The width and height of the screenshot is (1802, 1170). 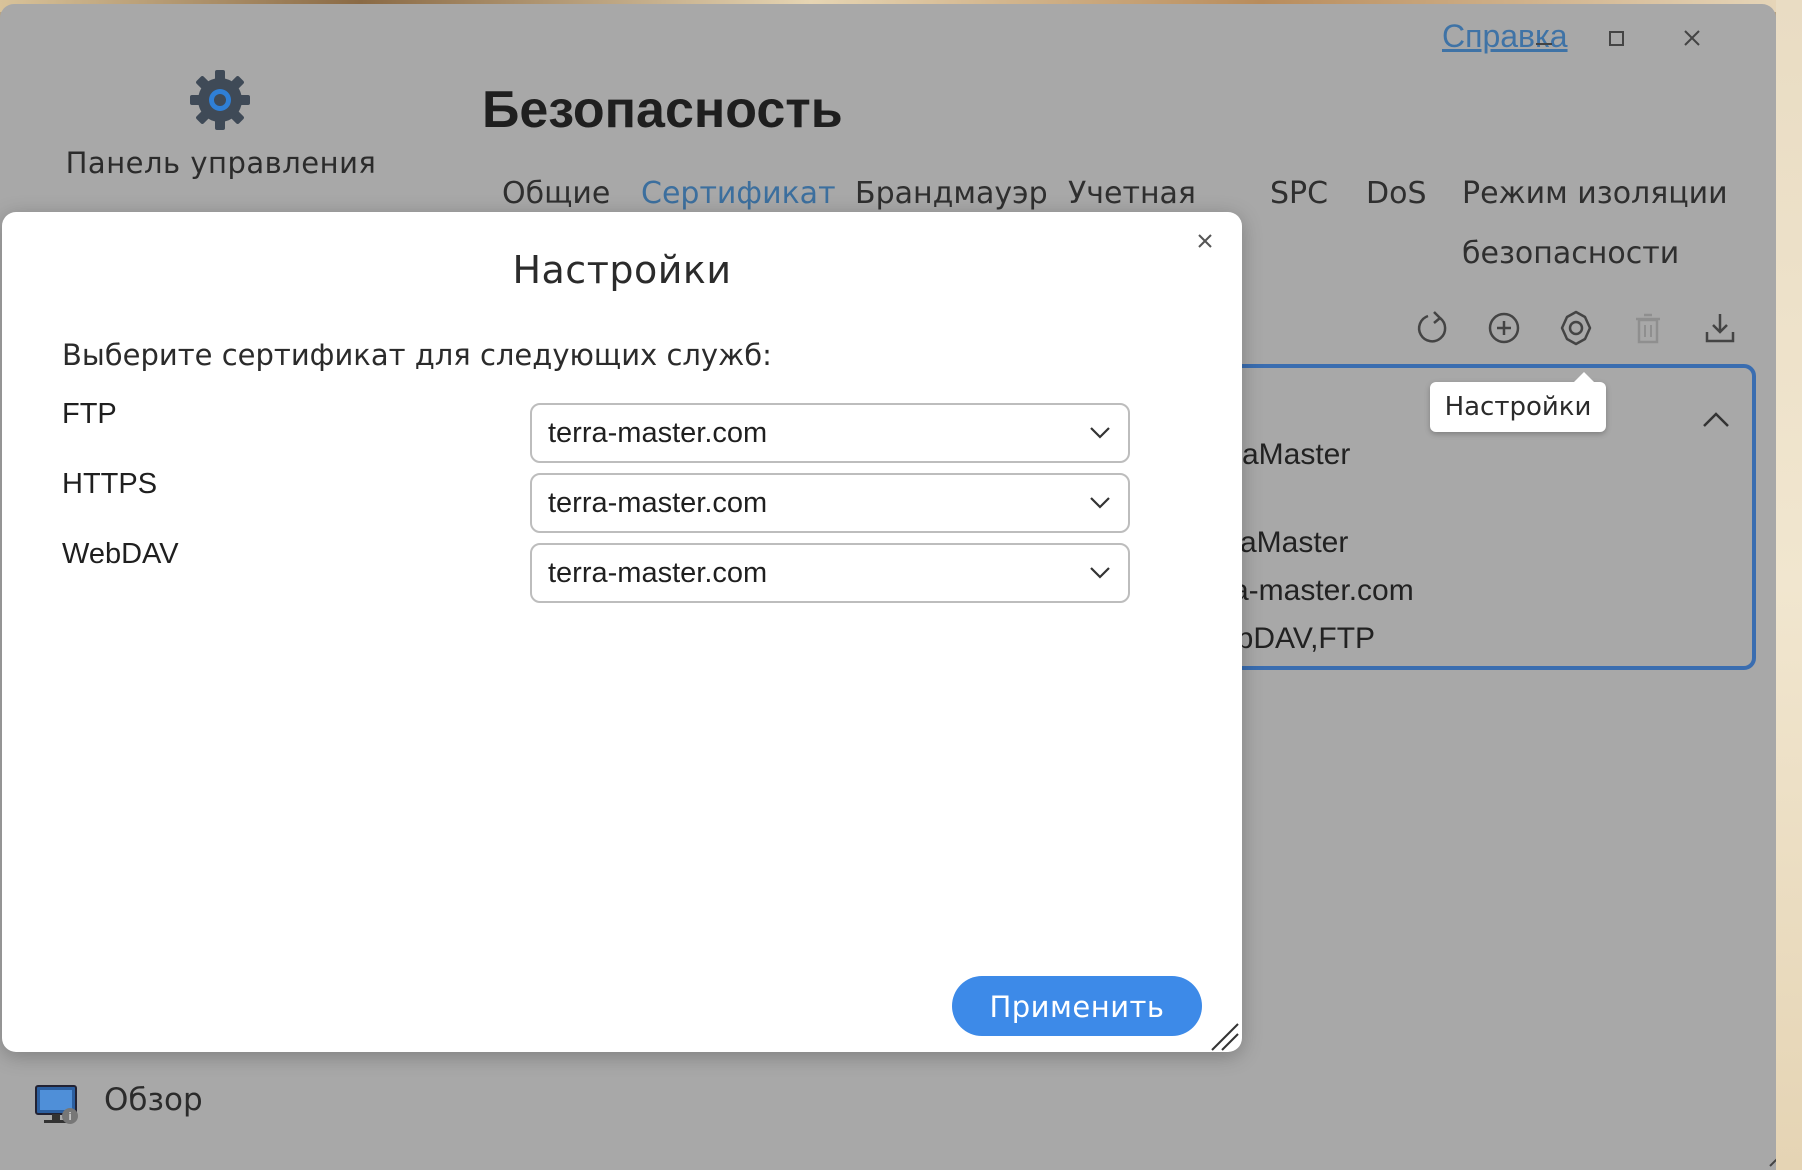 What do you see at coordinates (1432, 328) in the screenshot?
I see `refresh-icon` at bounding box center [1432, 328].